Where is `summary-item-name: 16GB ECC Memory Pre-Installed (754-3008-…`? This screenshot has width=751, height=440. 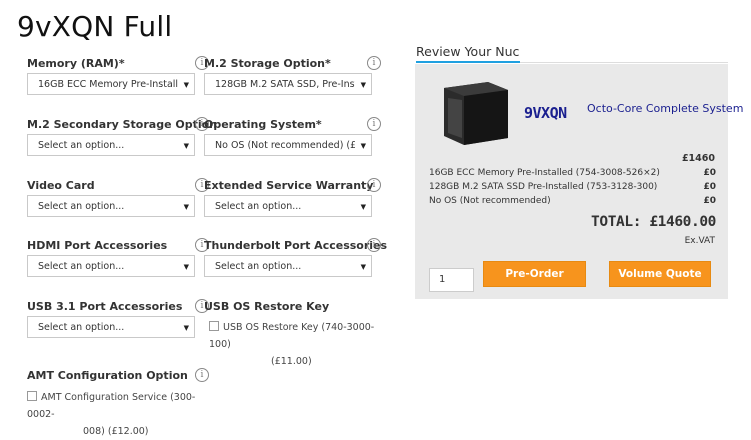 summary-item-name: 16GB ECC Memory Pre-Installed (754-3008-… is located at coordinates (544, 173).